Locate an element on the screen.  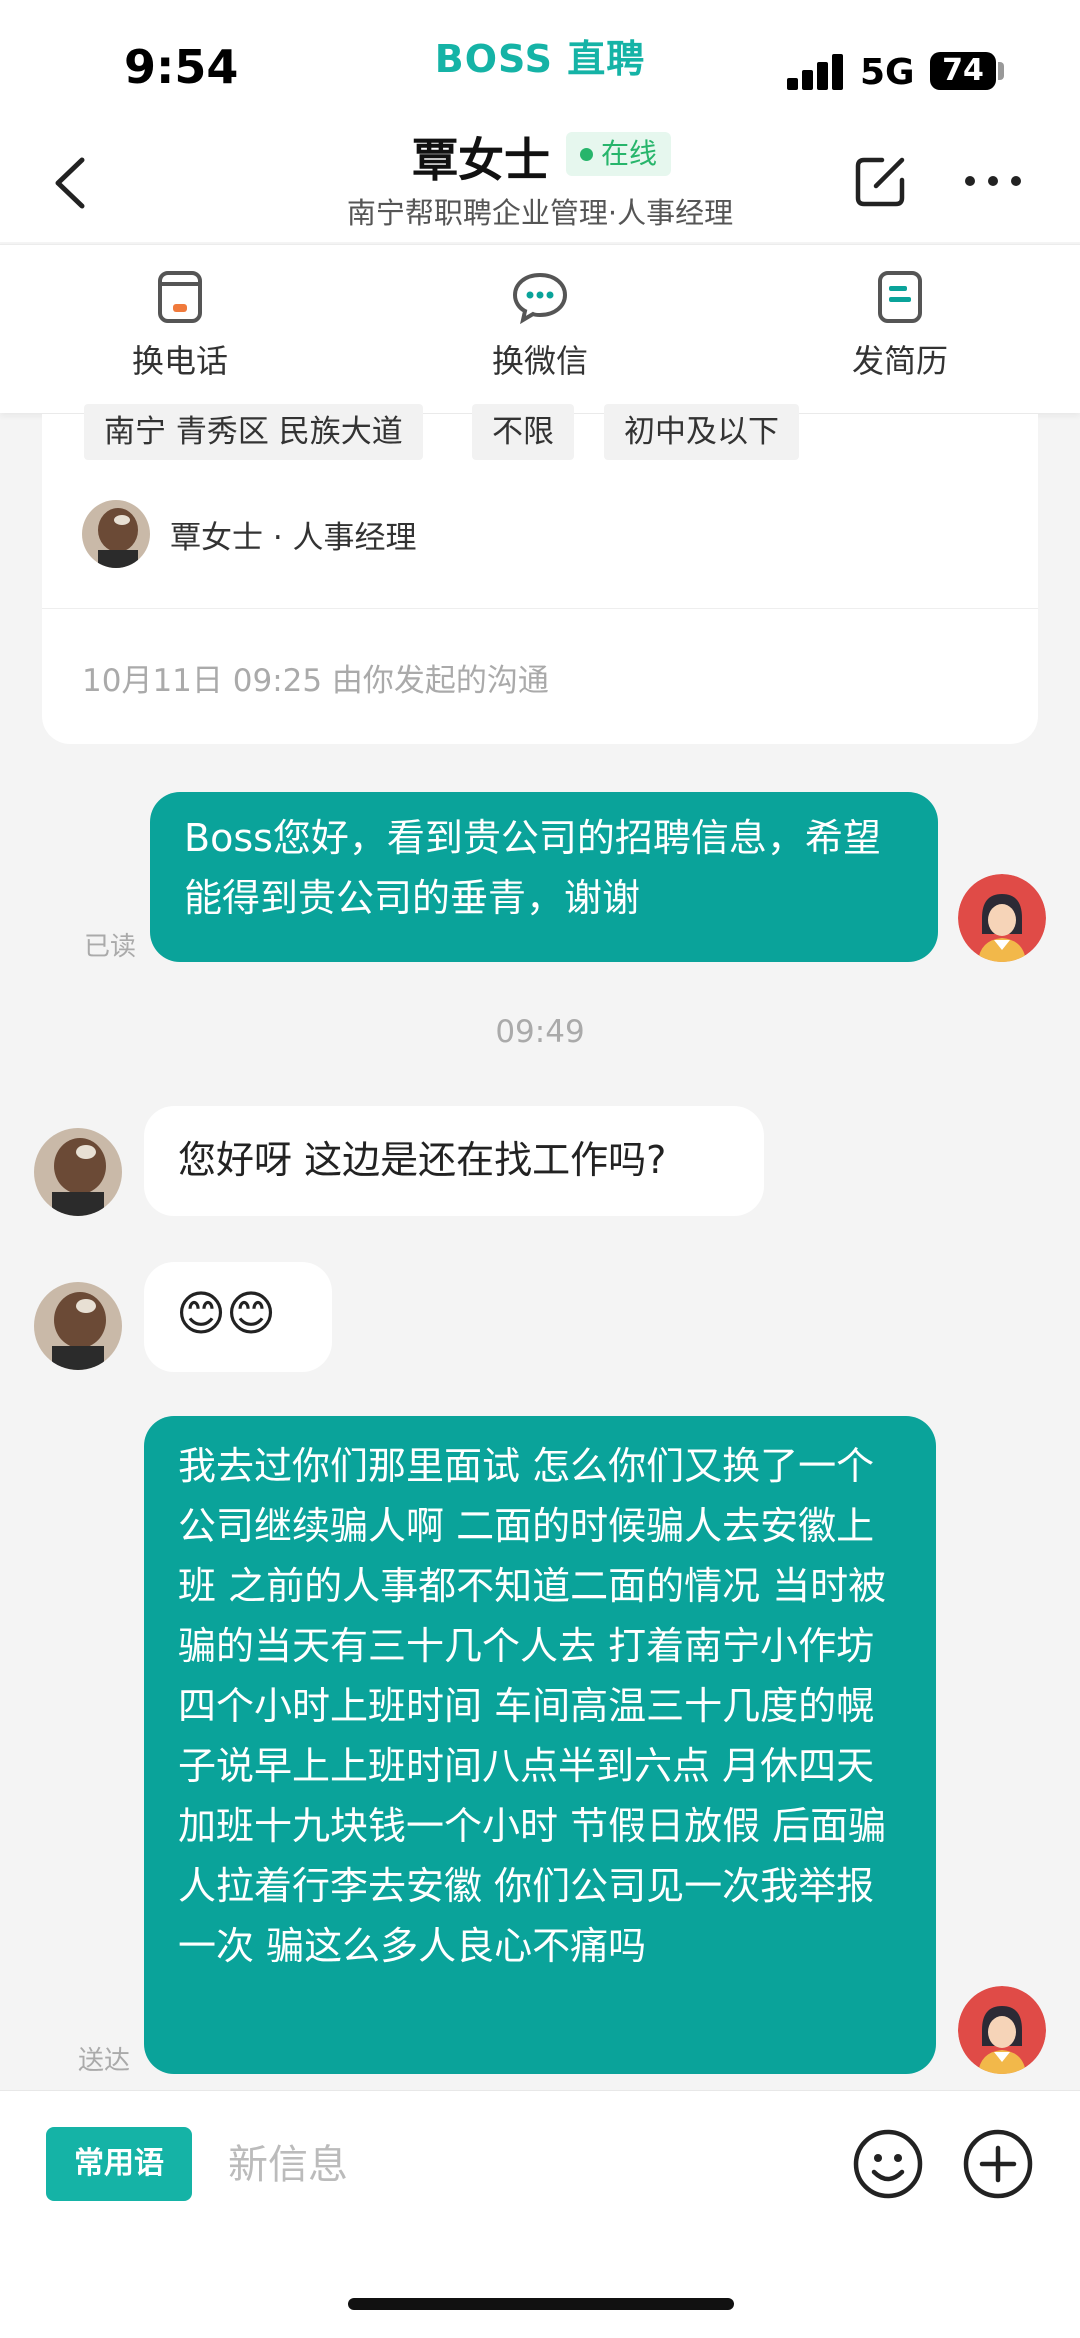
job-tag-location: 南宁 青秀区 民族大道 is located at coordinates (253, 432).